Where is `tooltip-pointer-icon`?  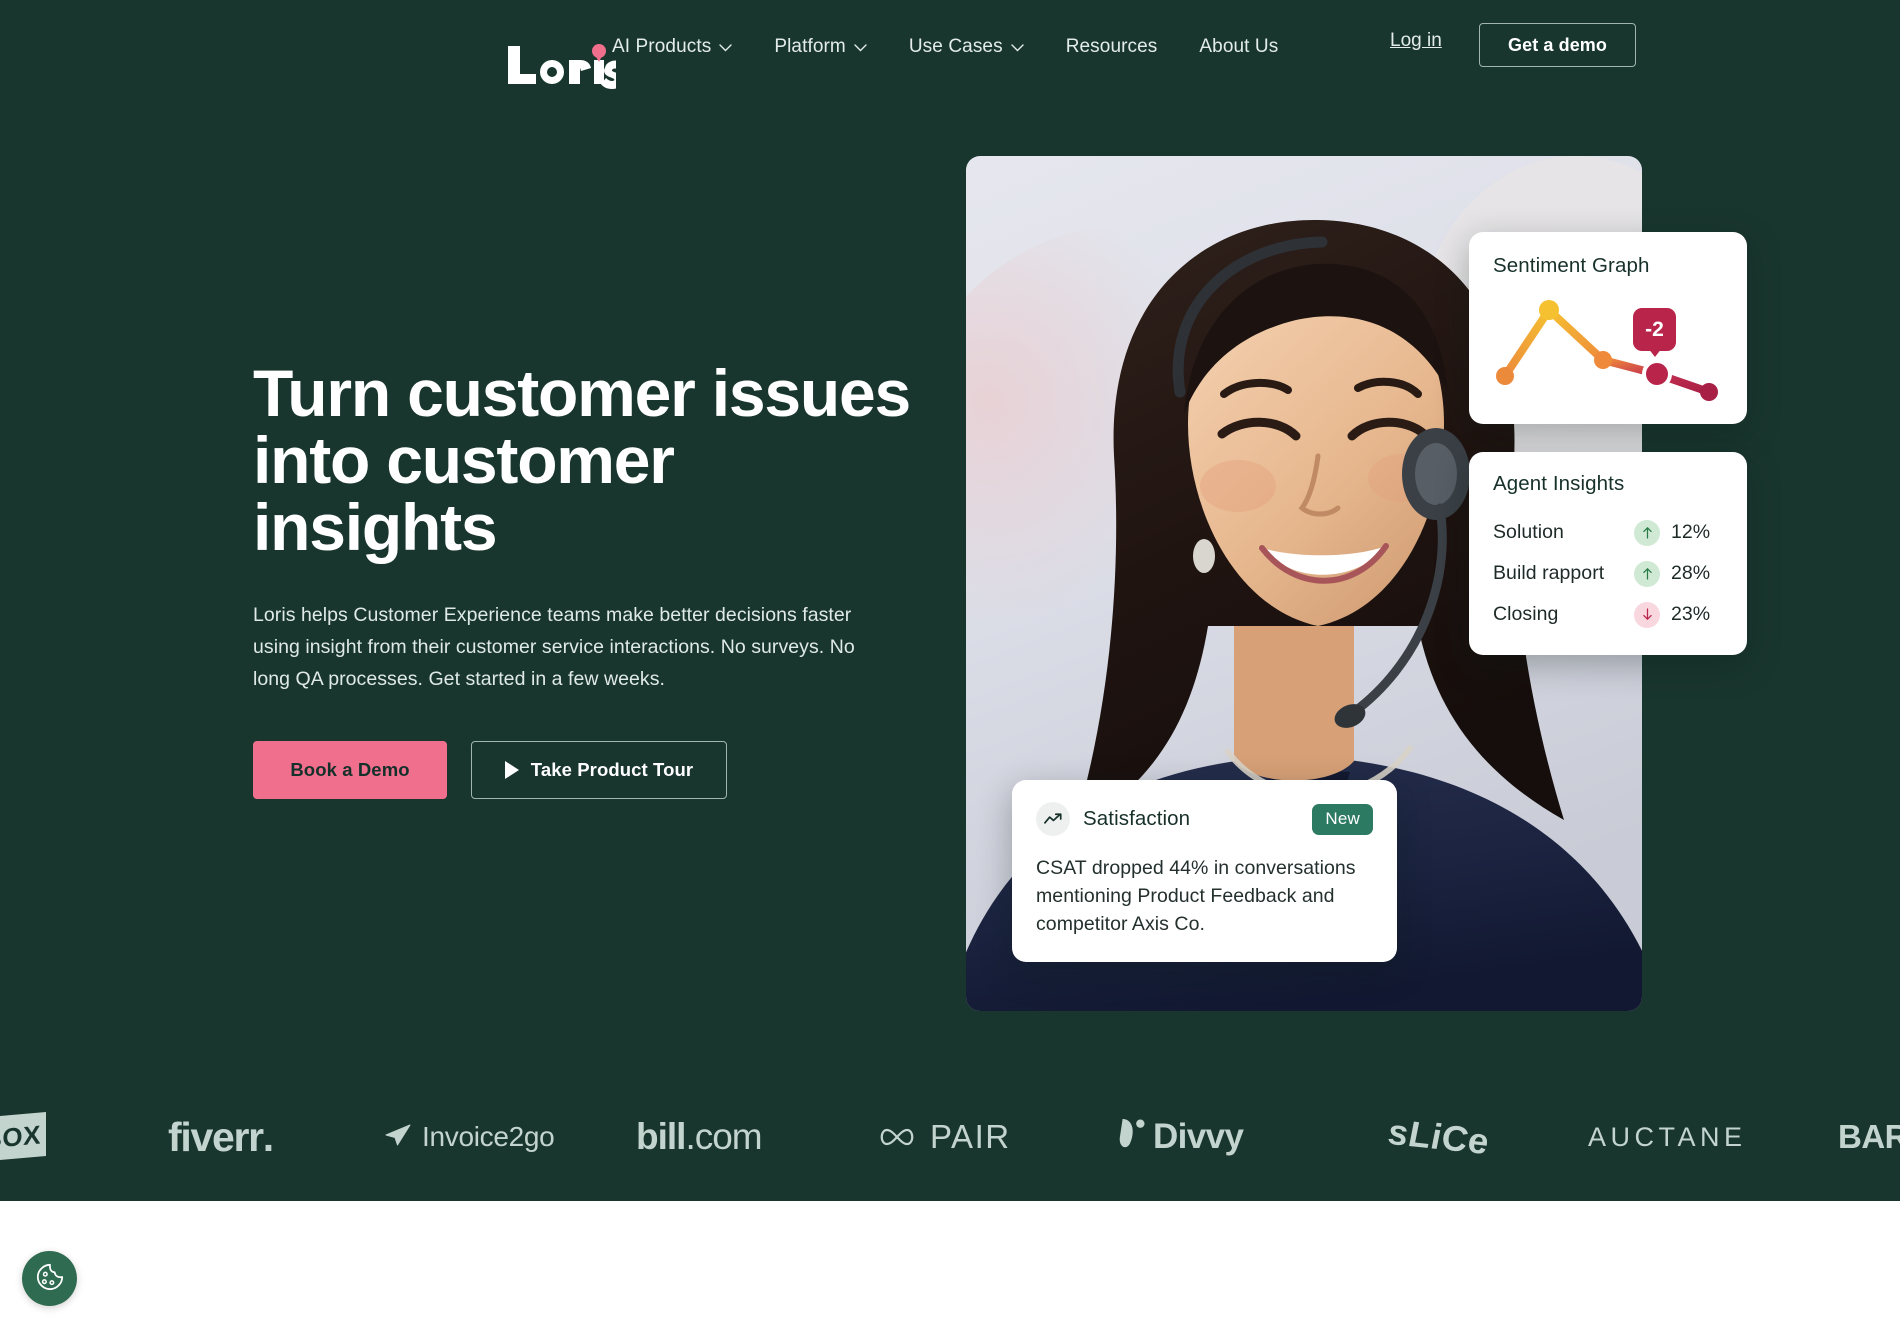
tooltip-pointer-icon is located at coordinates (1655, 352).